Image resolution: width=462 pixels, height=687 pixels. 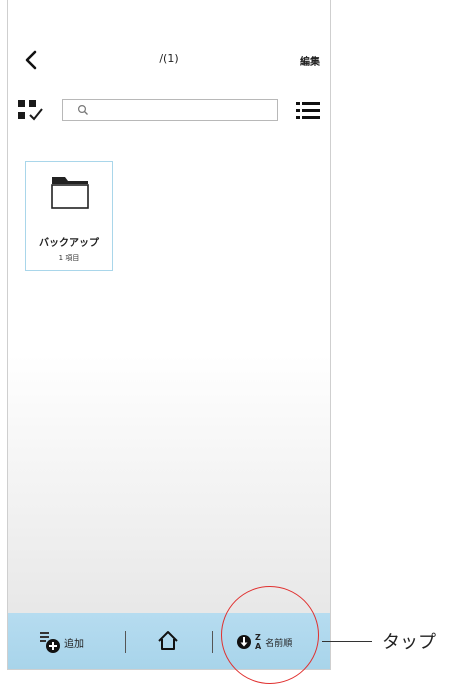 What do you see at coordinates (310, 60) in the screenshot?
I see `edit-button: 編集` at bounding box center [310, 60].